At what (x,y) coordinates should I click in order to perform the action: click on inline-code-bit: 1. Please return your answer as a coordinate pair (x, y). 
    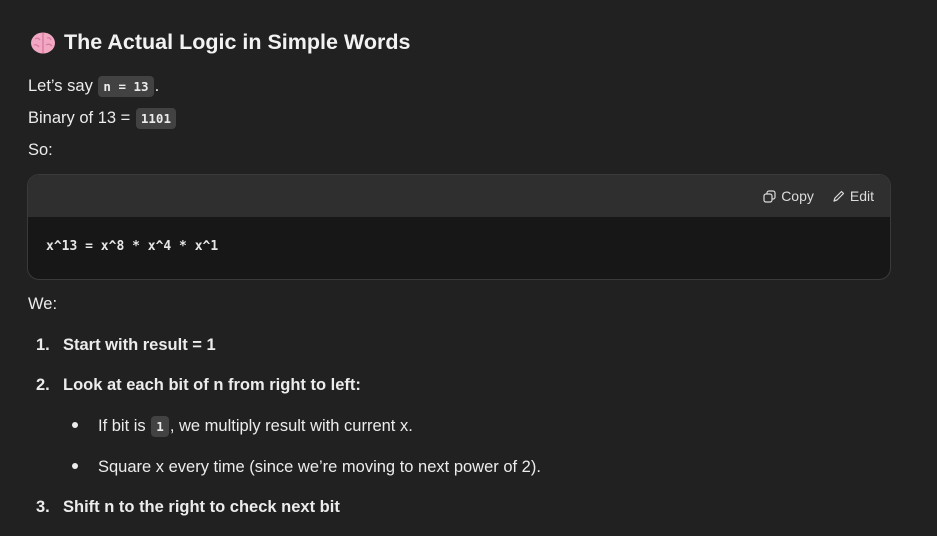
    Looking at the image, I should click on (160, 426).